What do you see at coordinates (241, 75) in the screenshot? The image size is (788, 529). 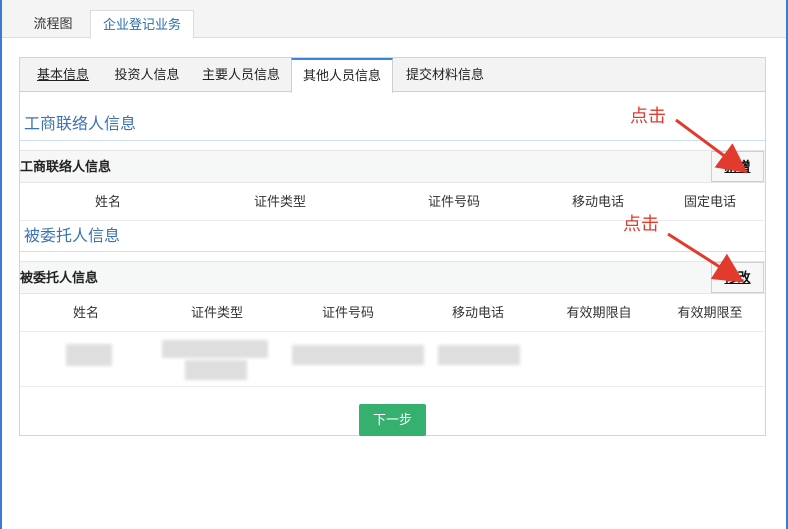 I see `tab-key-personnel-info: 主要人员信息` at bounding box center [241, 75].